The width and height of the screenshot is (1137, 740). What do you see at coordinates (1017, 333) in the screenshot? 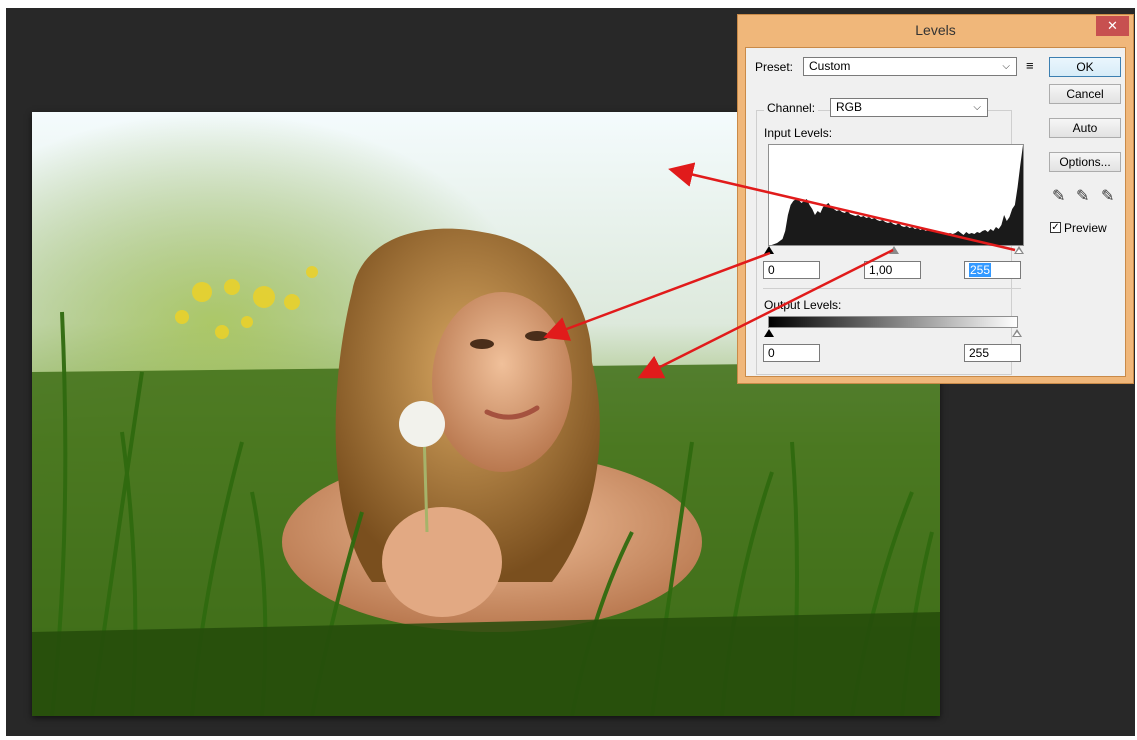
I see `output-white-slider` at bounding box center [1017, 333].